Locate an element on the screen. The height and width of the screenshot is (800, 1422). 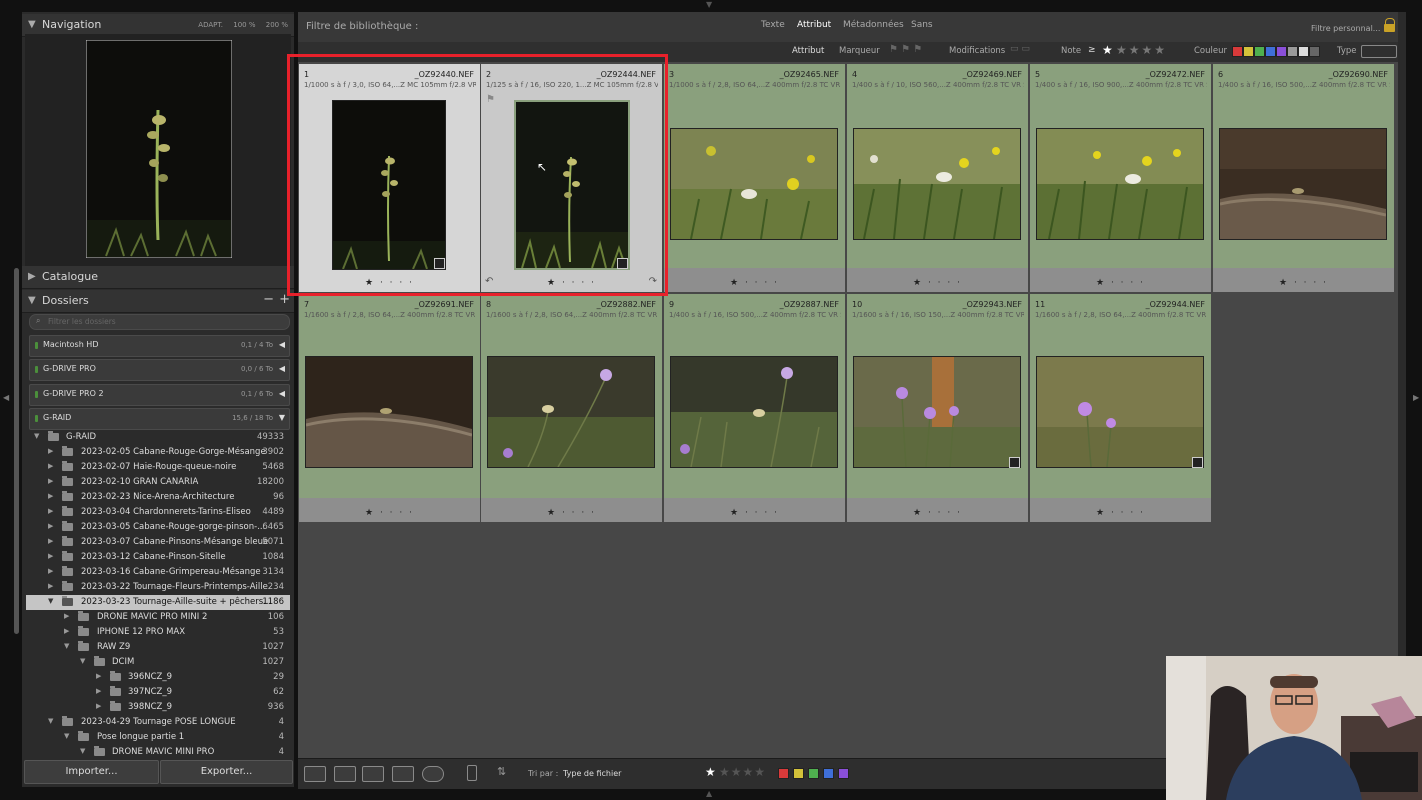
navigator-zoom: ADAPT. 100 % 200 % is located at coordinates (239, 25).